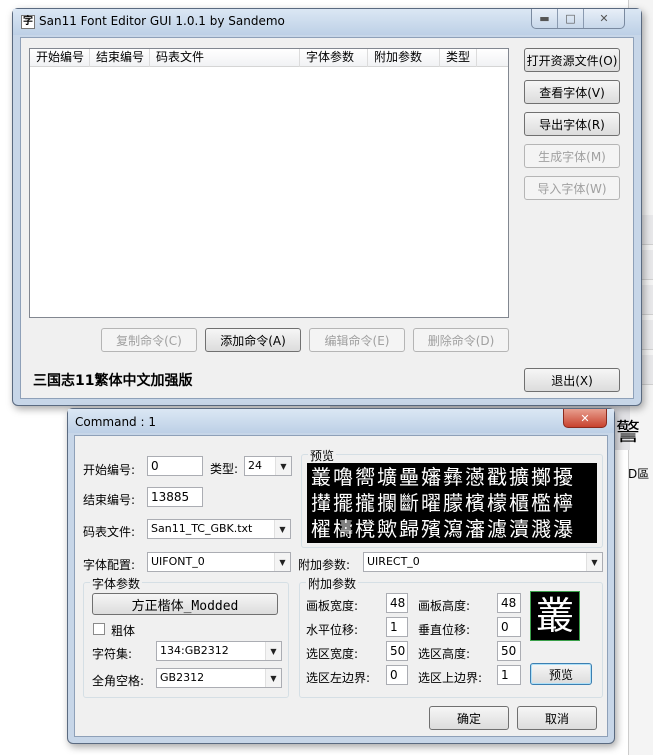 Image resolution: width=653 pixels, height=755 pixels. I want to click on command-list-header: 开始编号 结束编号 码表文件 字体参数 附加参数 类型, so click(269, 58).